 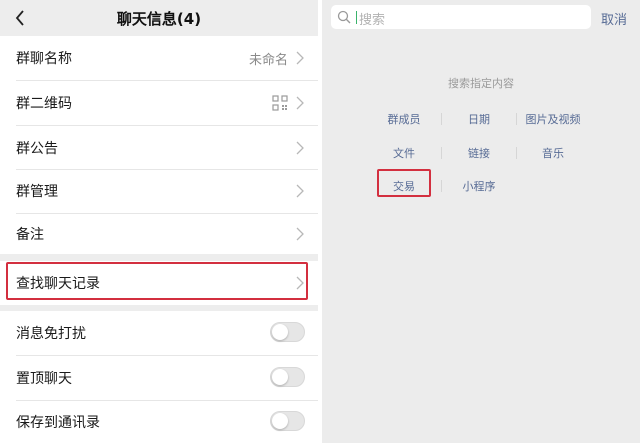 I want to click on management-label: 群管理, so click(x=37, y=192).